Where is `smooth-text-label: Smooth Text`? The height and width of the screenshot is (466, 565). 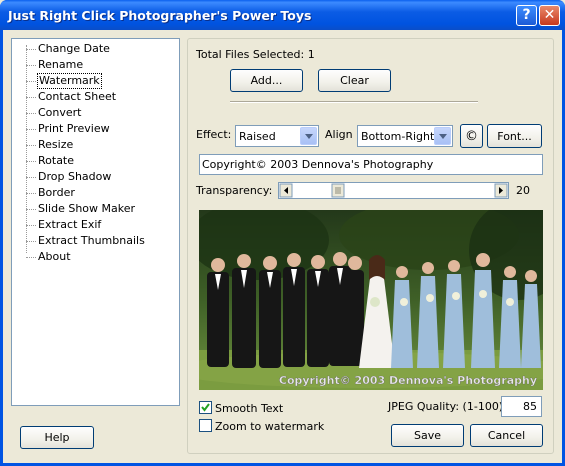
smooth-text-label: Smooth Text is located at coordinates (249, 408).